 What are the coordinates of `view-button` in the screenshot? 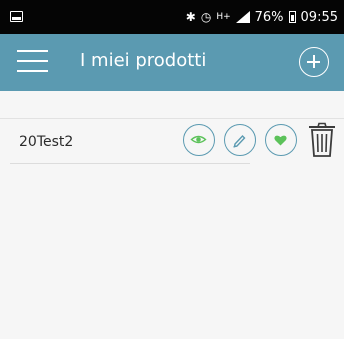 It's located at (199, 140).